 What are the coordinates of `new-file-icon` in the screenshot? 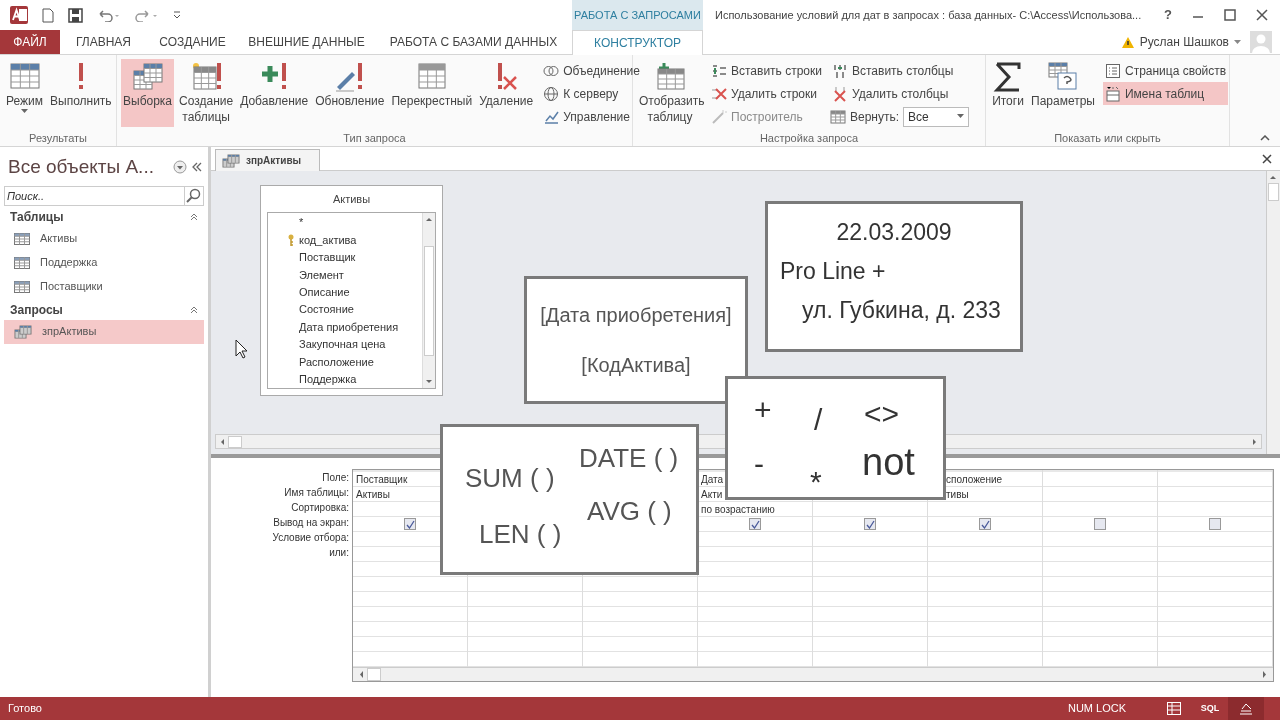 It's located at (48, 15).